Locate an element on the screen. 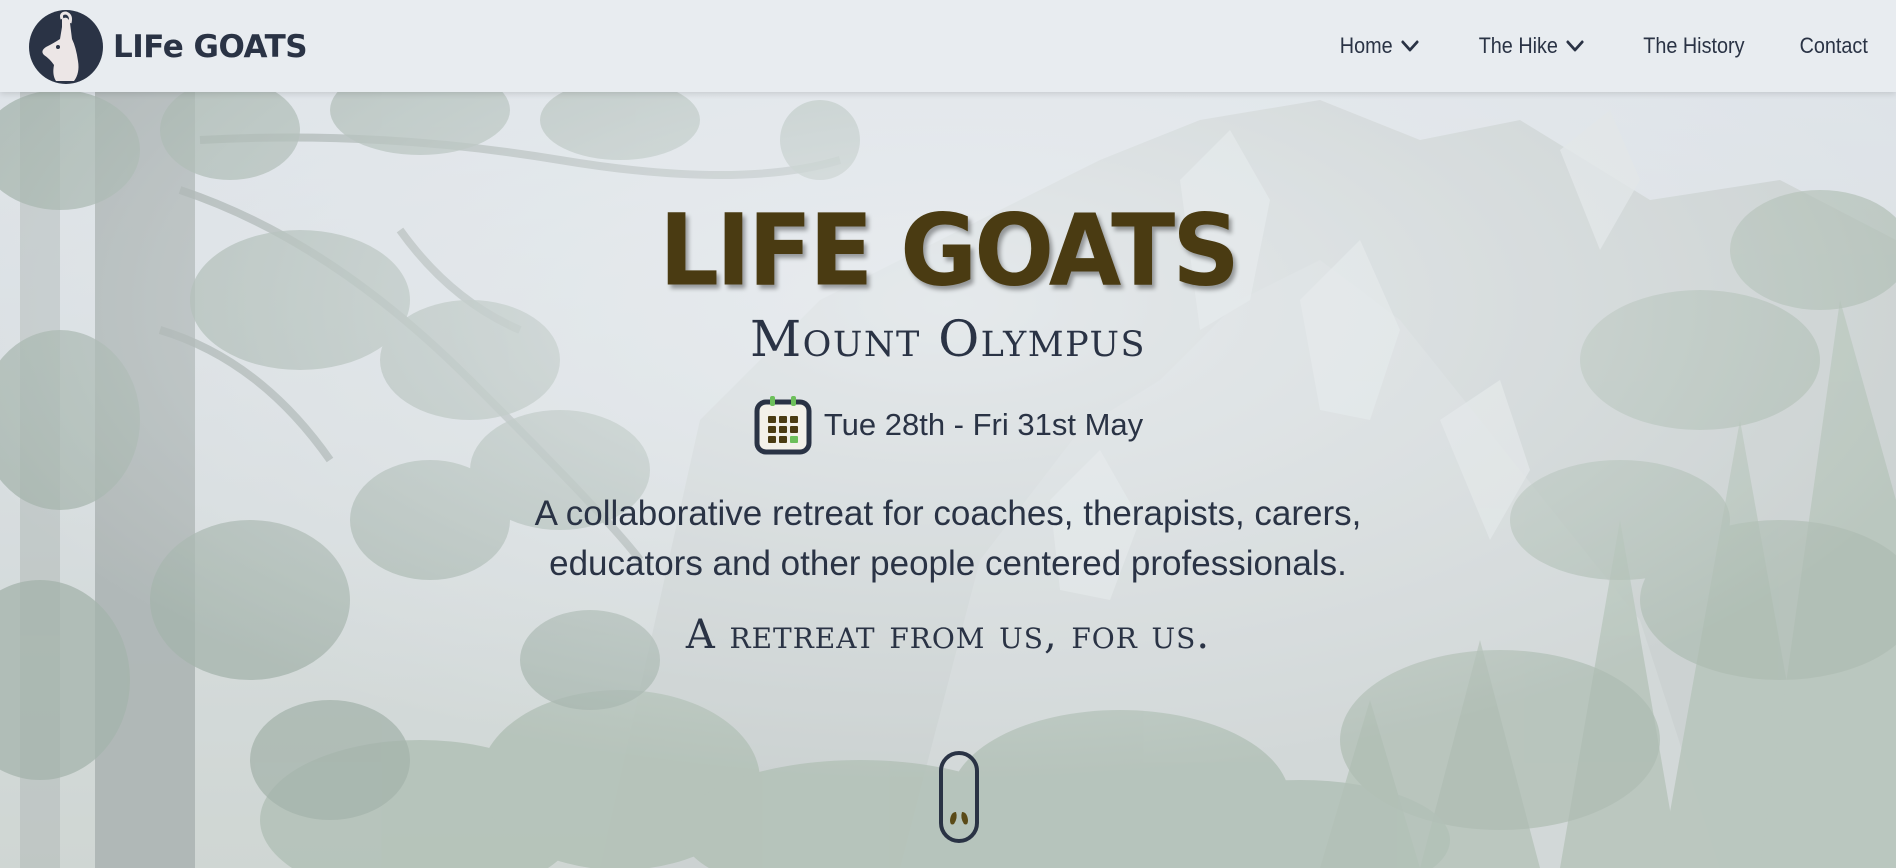  nav-item-label: The History is located at coordinates (1693, 45).